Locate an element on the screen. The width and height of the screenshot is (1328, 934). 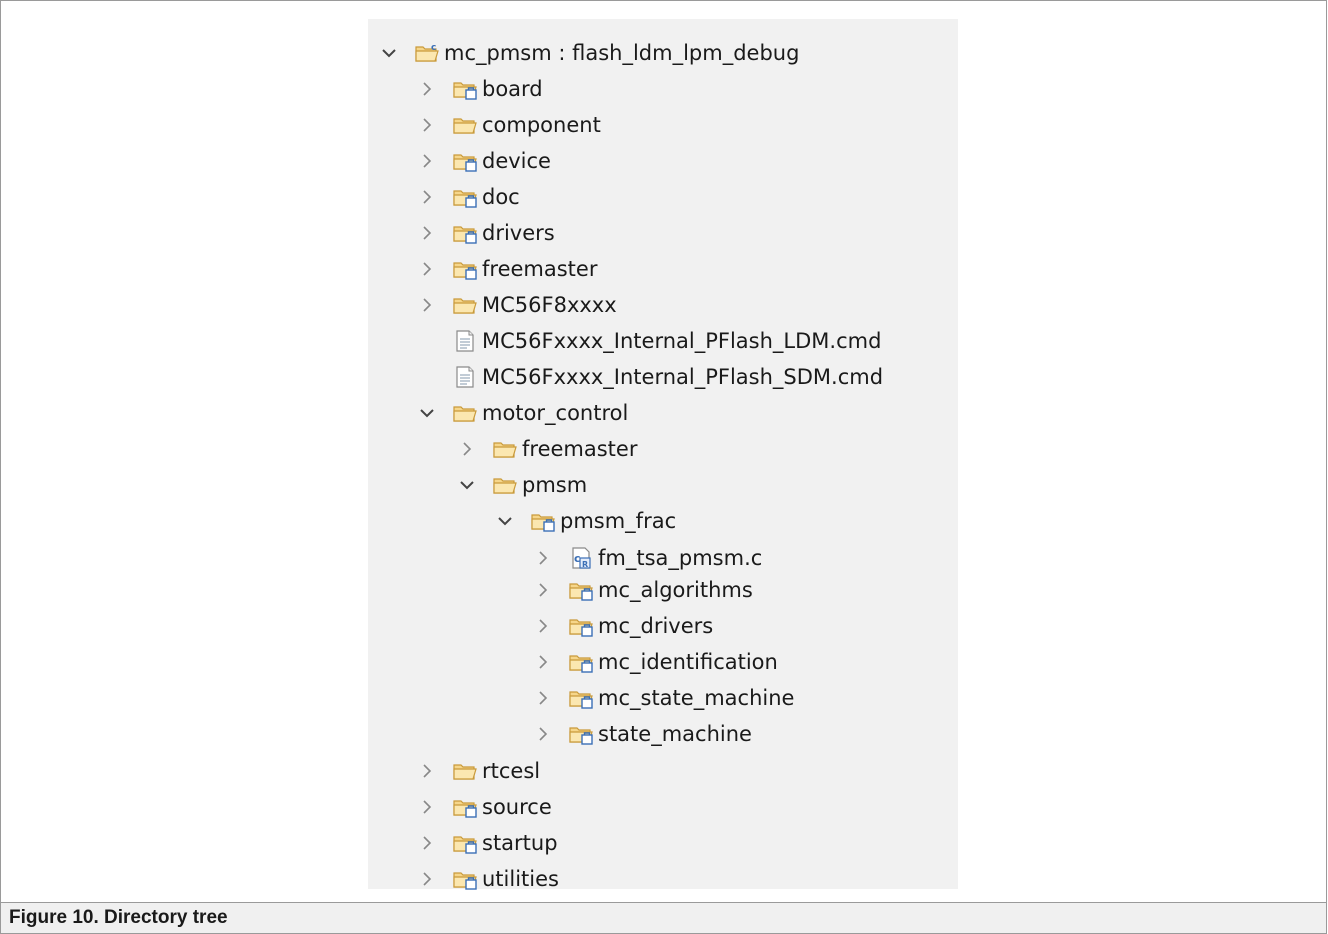
tree-item-component: component is located at coordinates (508, 125).